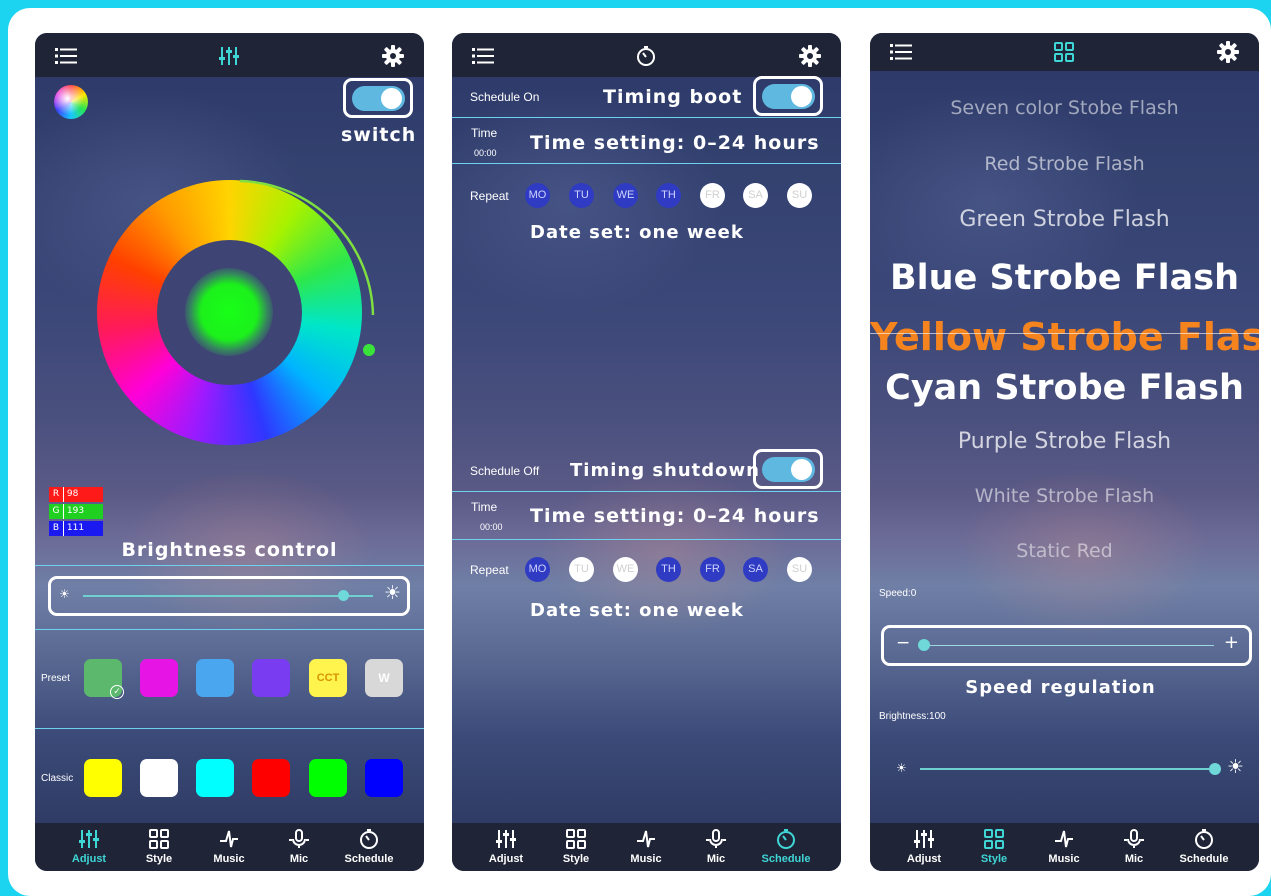 Image resolution: width=1271 pixels, height=896 pixels. Describe the element at coordinates (76, 528) in the screenshot. I see `rgb-row-b: B 111` at that location.